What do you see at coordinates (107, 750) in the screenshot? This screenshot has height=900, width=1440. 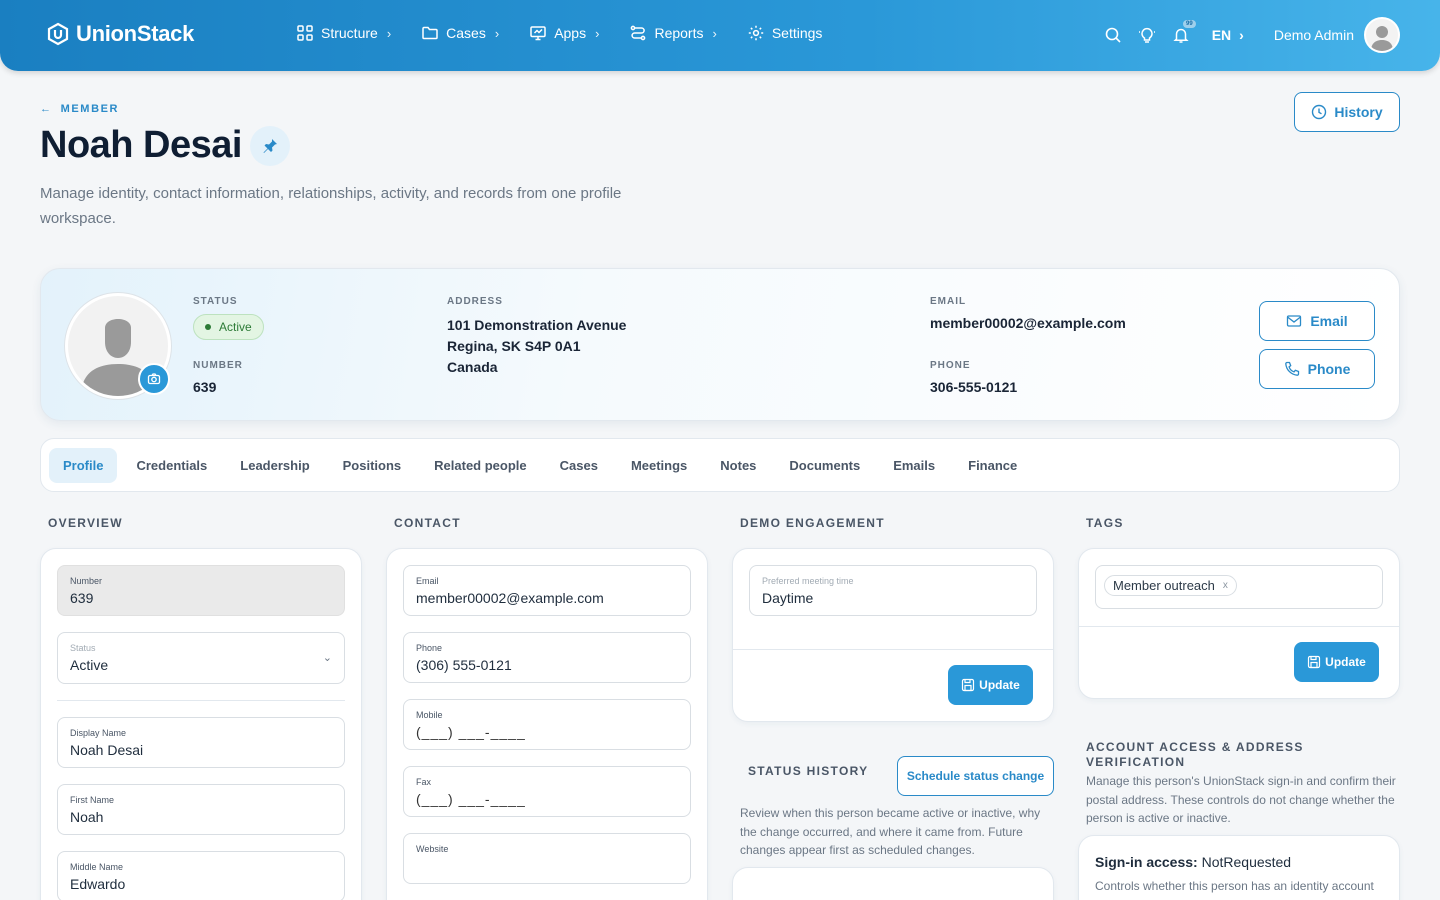 I see `display-name-value: Noah Desai` at bounding box center [107, 750].